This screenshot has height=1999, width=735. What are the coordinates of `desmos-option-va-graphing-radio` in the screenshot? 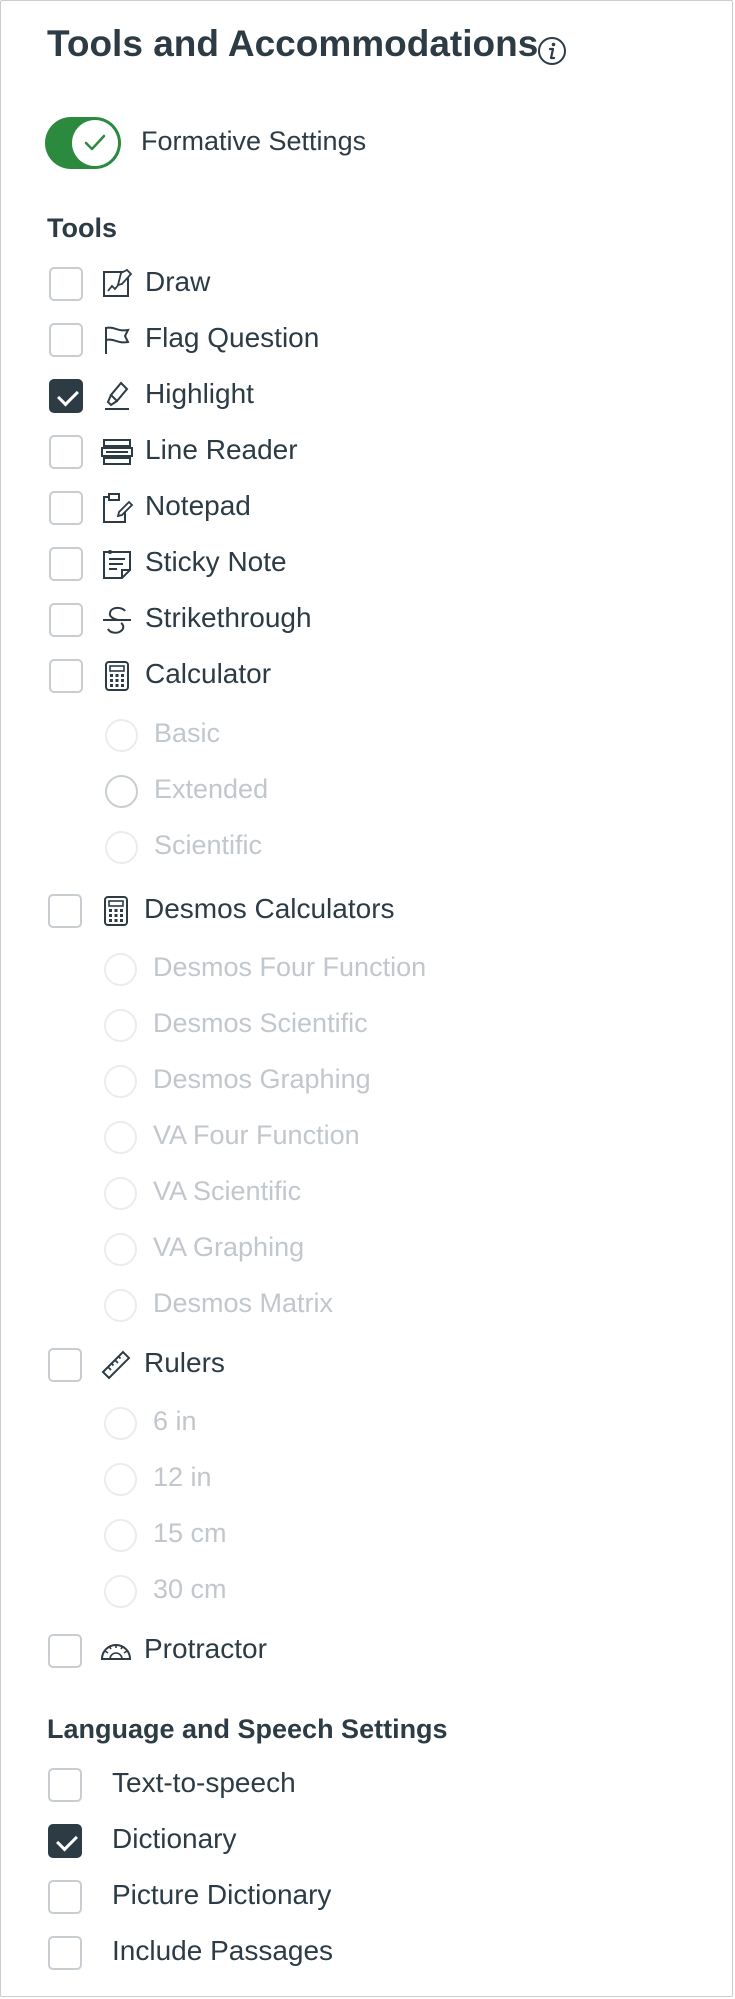 It's located at (120, 1249).